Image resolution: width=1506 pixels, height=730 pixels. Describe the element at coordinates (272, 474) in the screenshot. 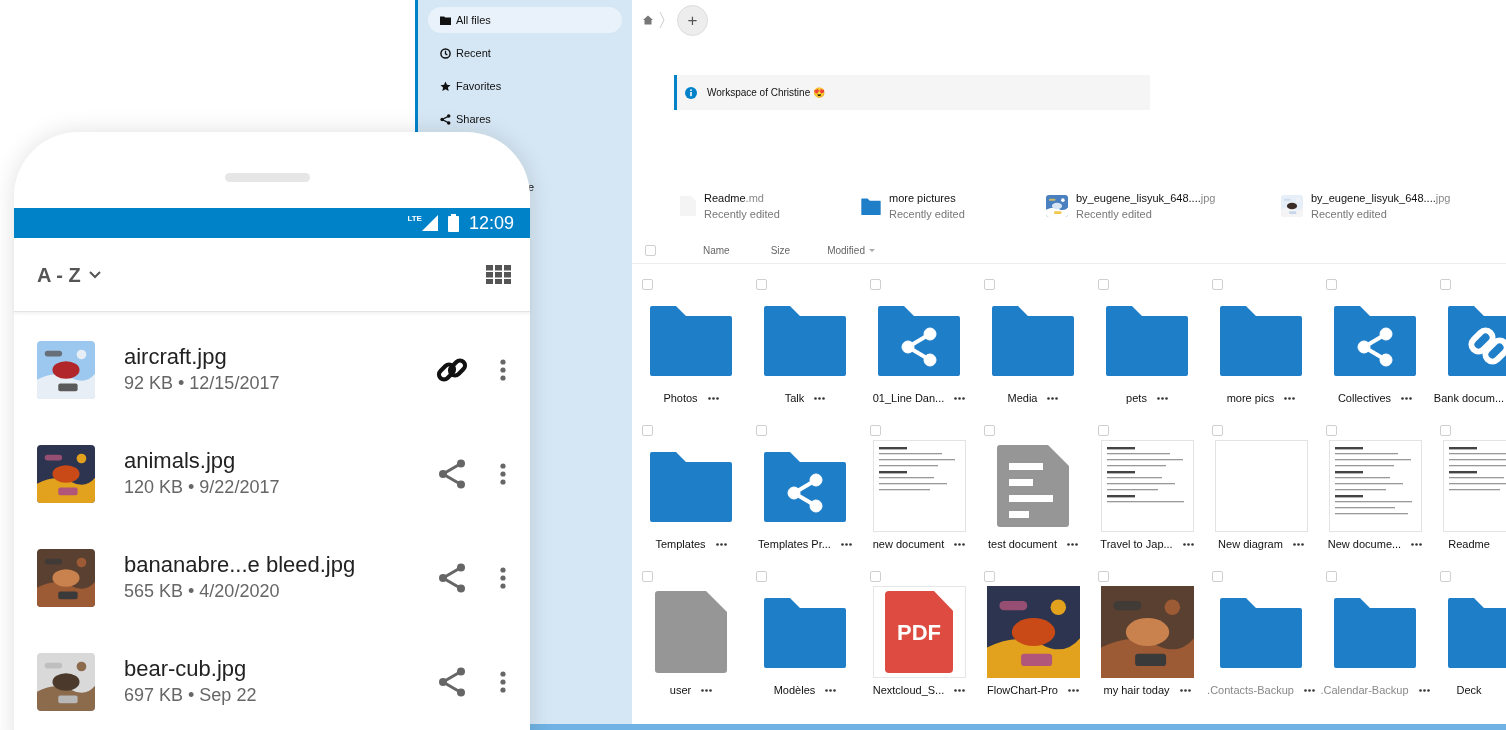

I see `file-row: animals.jpg 120 KB • 9/22/2017` at that location.